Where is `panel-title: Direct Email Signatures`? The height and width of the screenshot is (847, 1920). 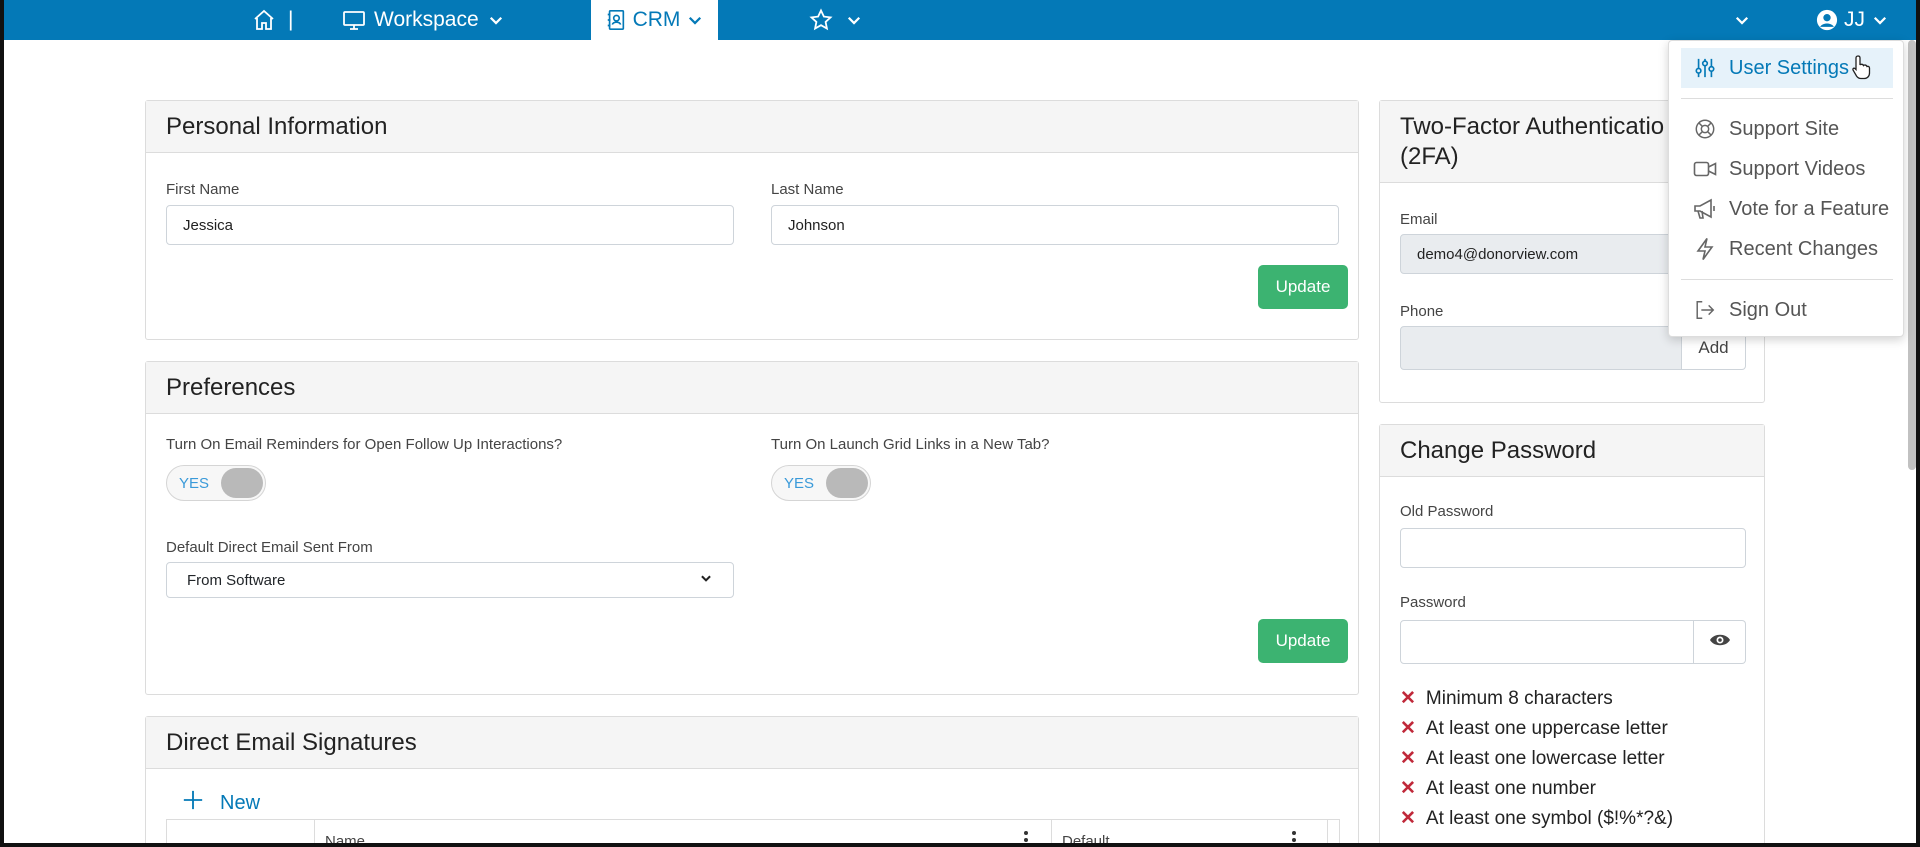
panel-title: Direct Email Signatures is located at coordinates (291, 742).